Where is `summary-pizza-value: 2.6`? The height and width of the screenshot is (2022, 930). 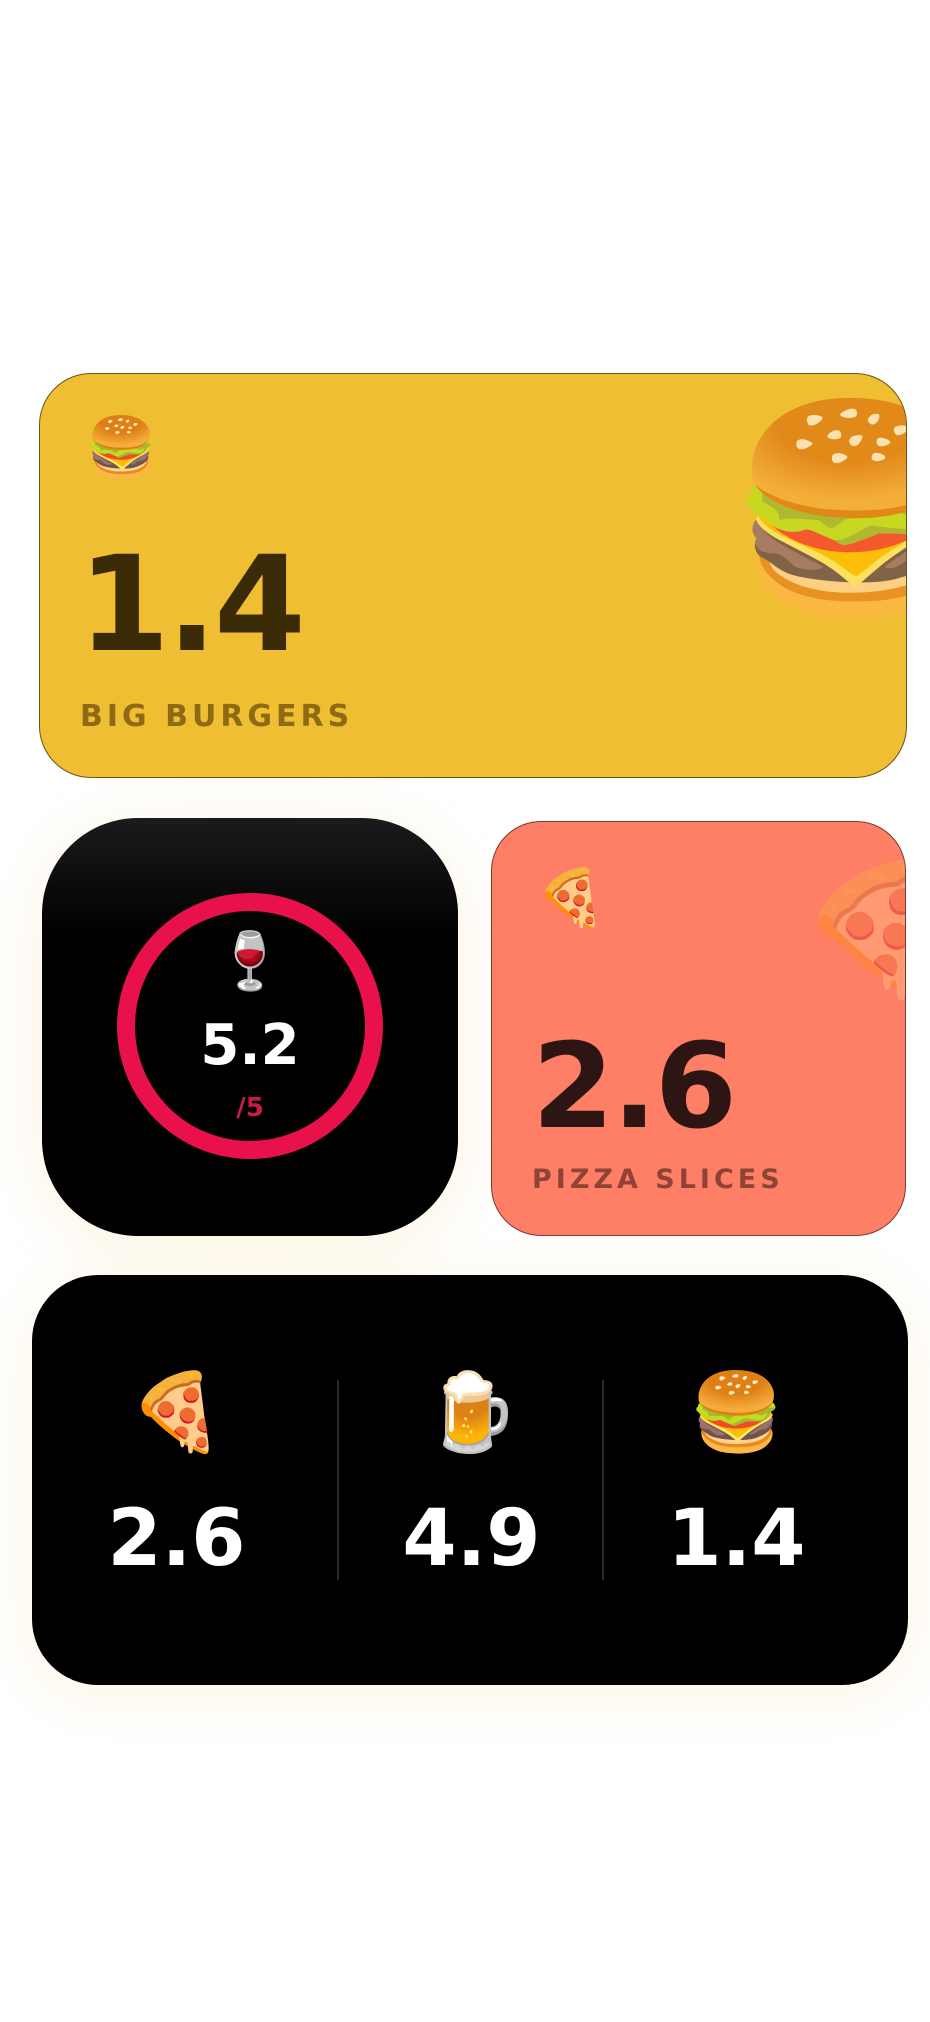
summary-pizza-value: 2.6 is located at coordinates (176, 1539).